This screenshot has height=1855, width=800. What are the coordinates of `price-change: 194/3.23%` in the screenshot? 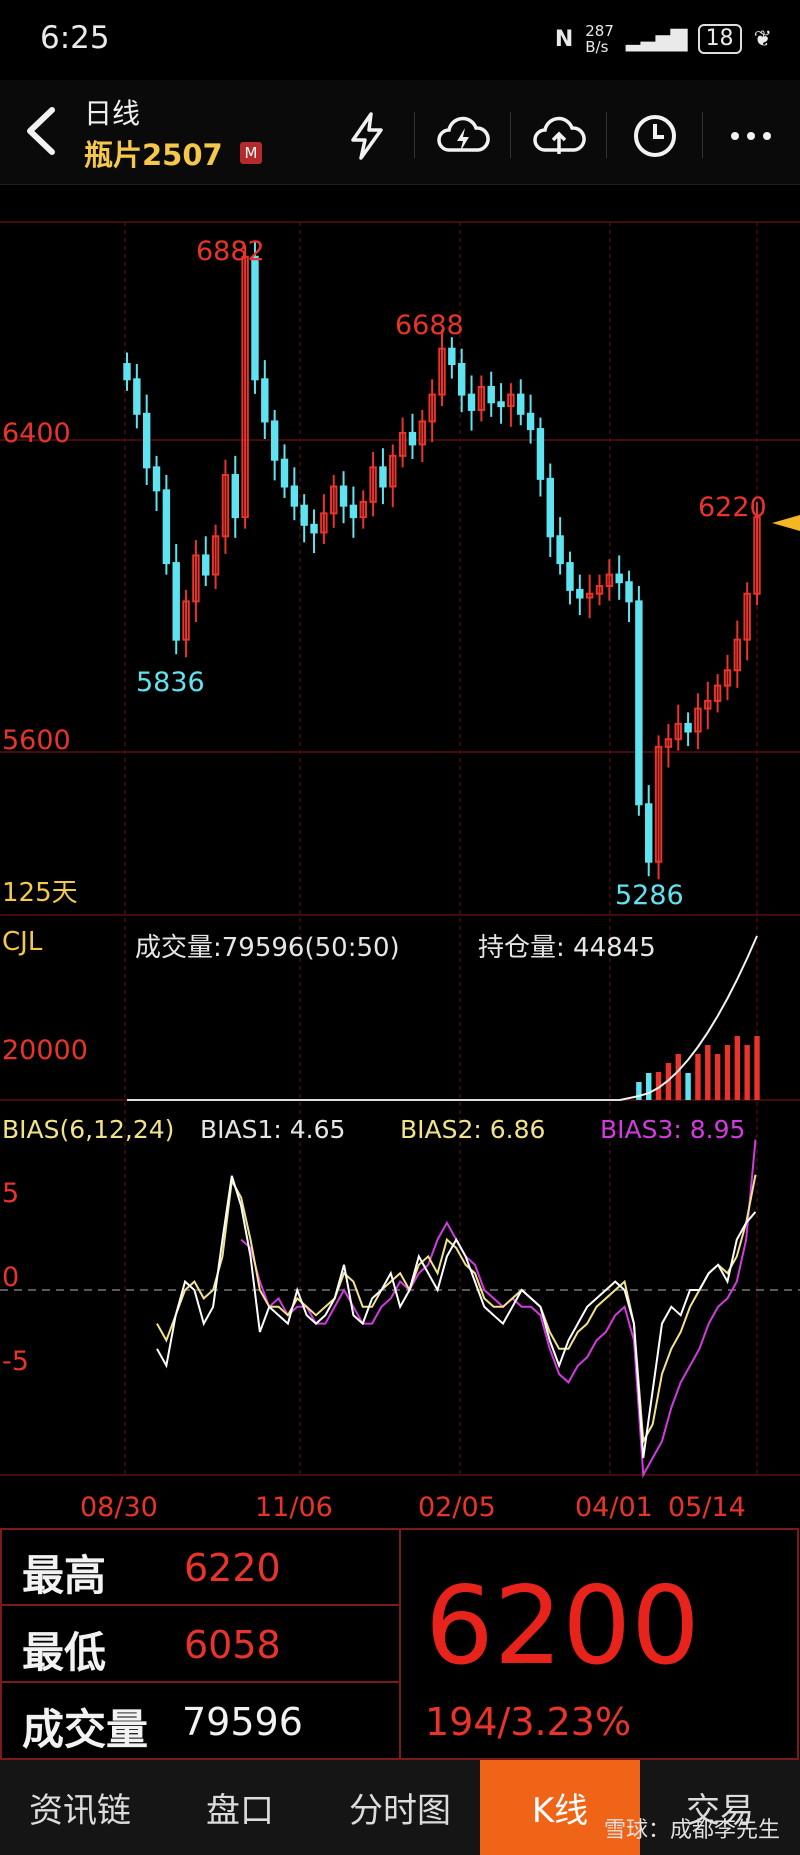 It's located at (528, 1722).